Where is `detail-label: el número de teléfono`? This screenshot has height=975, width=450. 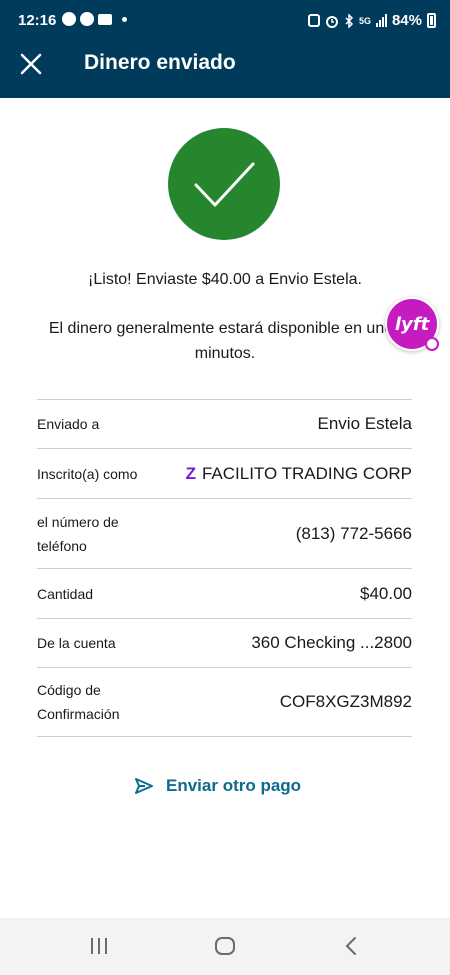 detail-label: el número de teléfono is located at coordinates (78, 533).